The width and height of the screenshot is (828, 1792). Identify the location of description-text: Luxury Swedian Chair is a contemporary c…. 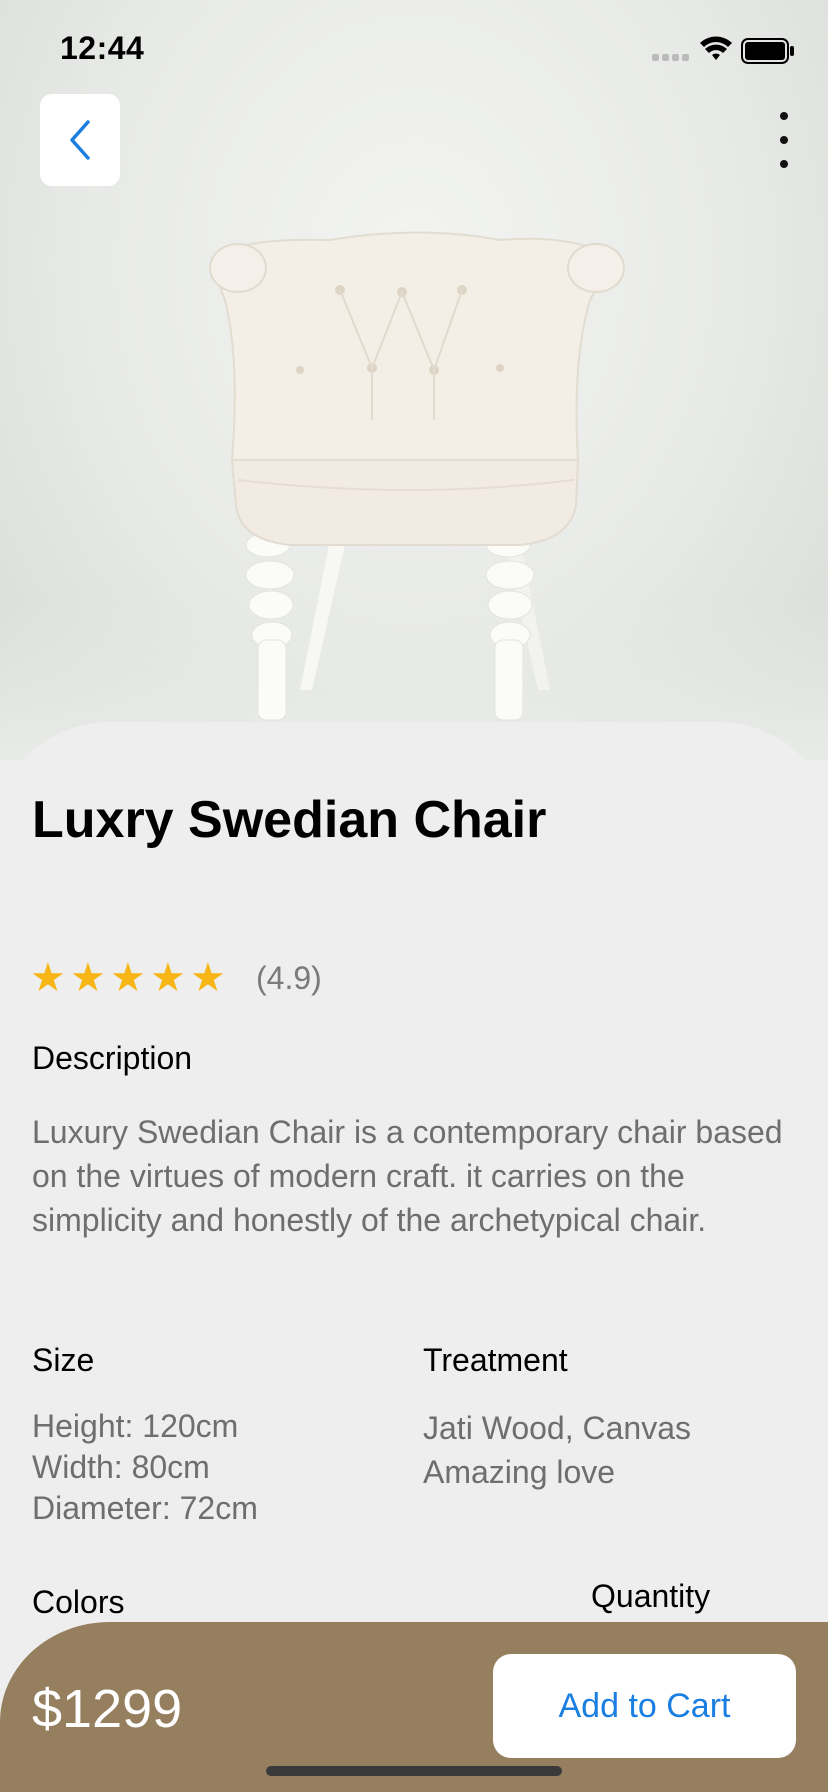
(407, 1176).